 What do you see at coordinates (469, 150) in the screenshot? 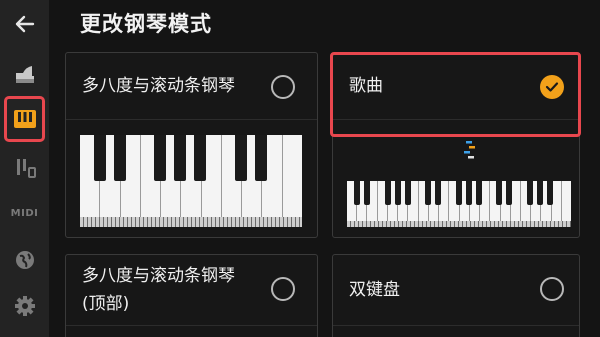
I see `falling-notes-icon` at bounding box center [469, 150].